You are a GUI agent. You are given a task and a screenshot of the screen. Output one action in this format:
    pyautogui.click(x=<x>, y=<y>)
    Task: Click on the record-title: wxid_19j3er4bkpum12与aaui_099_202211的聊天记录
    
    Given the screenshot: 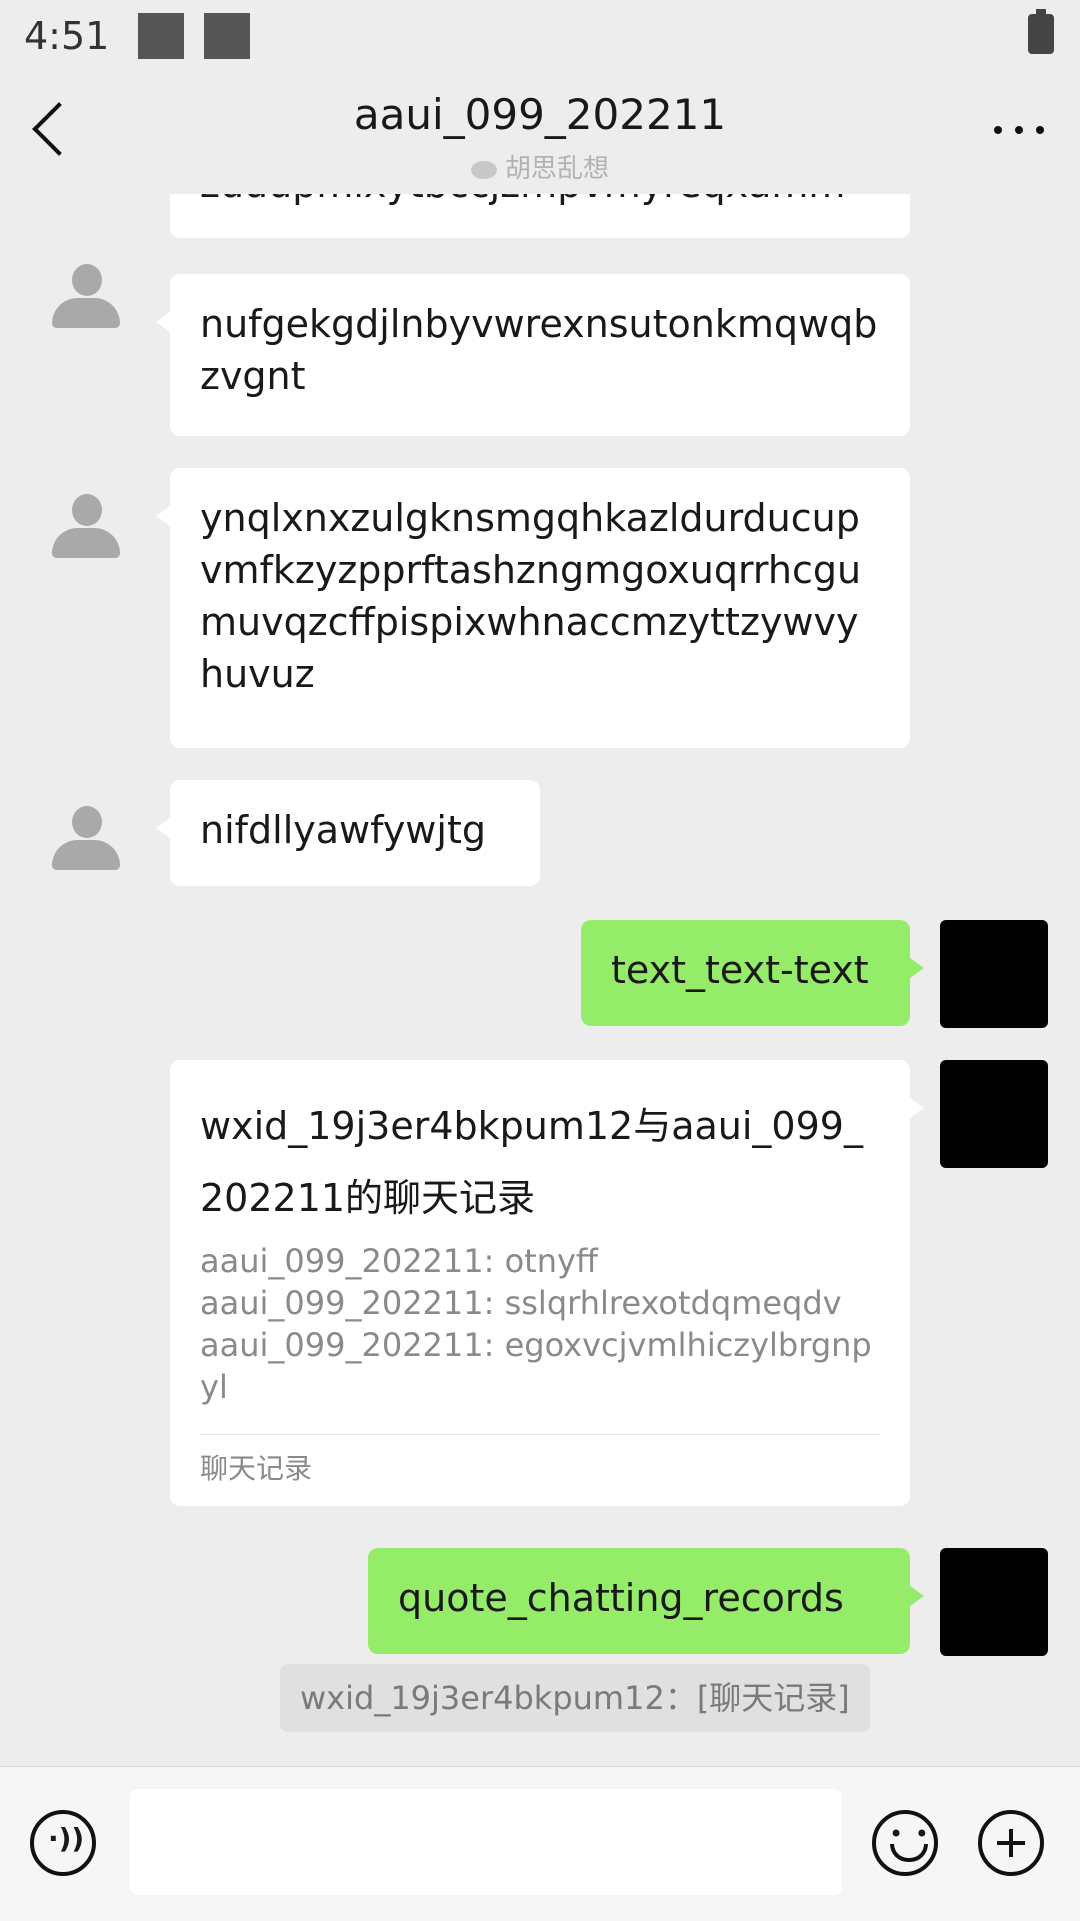 What is the action you would take?
    pyautogui.click(x=531, y=1162)
    